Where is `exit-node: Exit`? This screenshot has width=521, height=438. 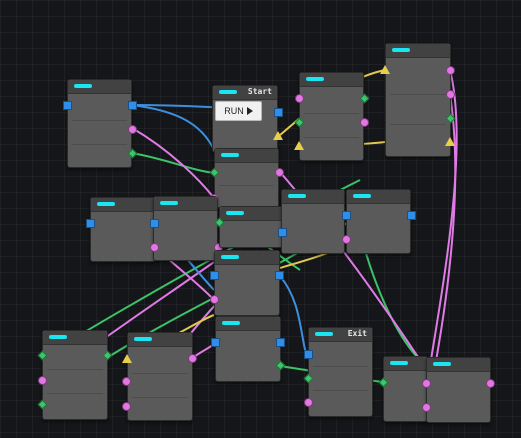 exit-node: Exit is located at coordinates (340, 372).